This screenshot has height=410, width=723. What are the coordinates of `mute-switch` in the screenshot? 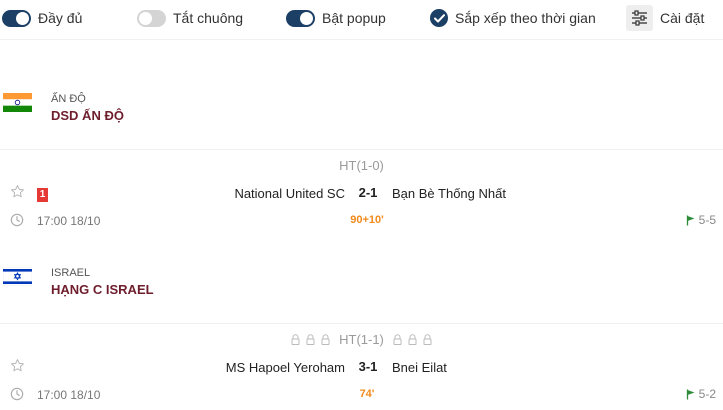 It's located at (151, 18).